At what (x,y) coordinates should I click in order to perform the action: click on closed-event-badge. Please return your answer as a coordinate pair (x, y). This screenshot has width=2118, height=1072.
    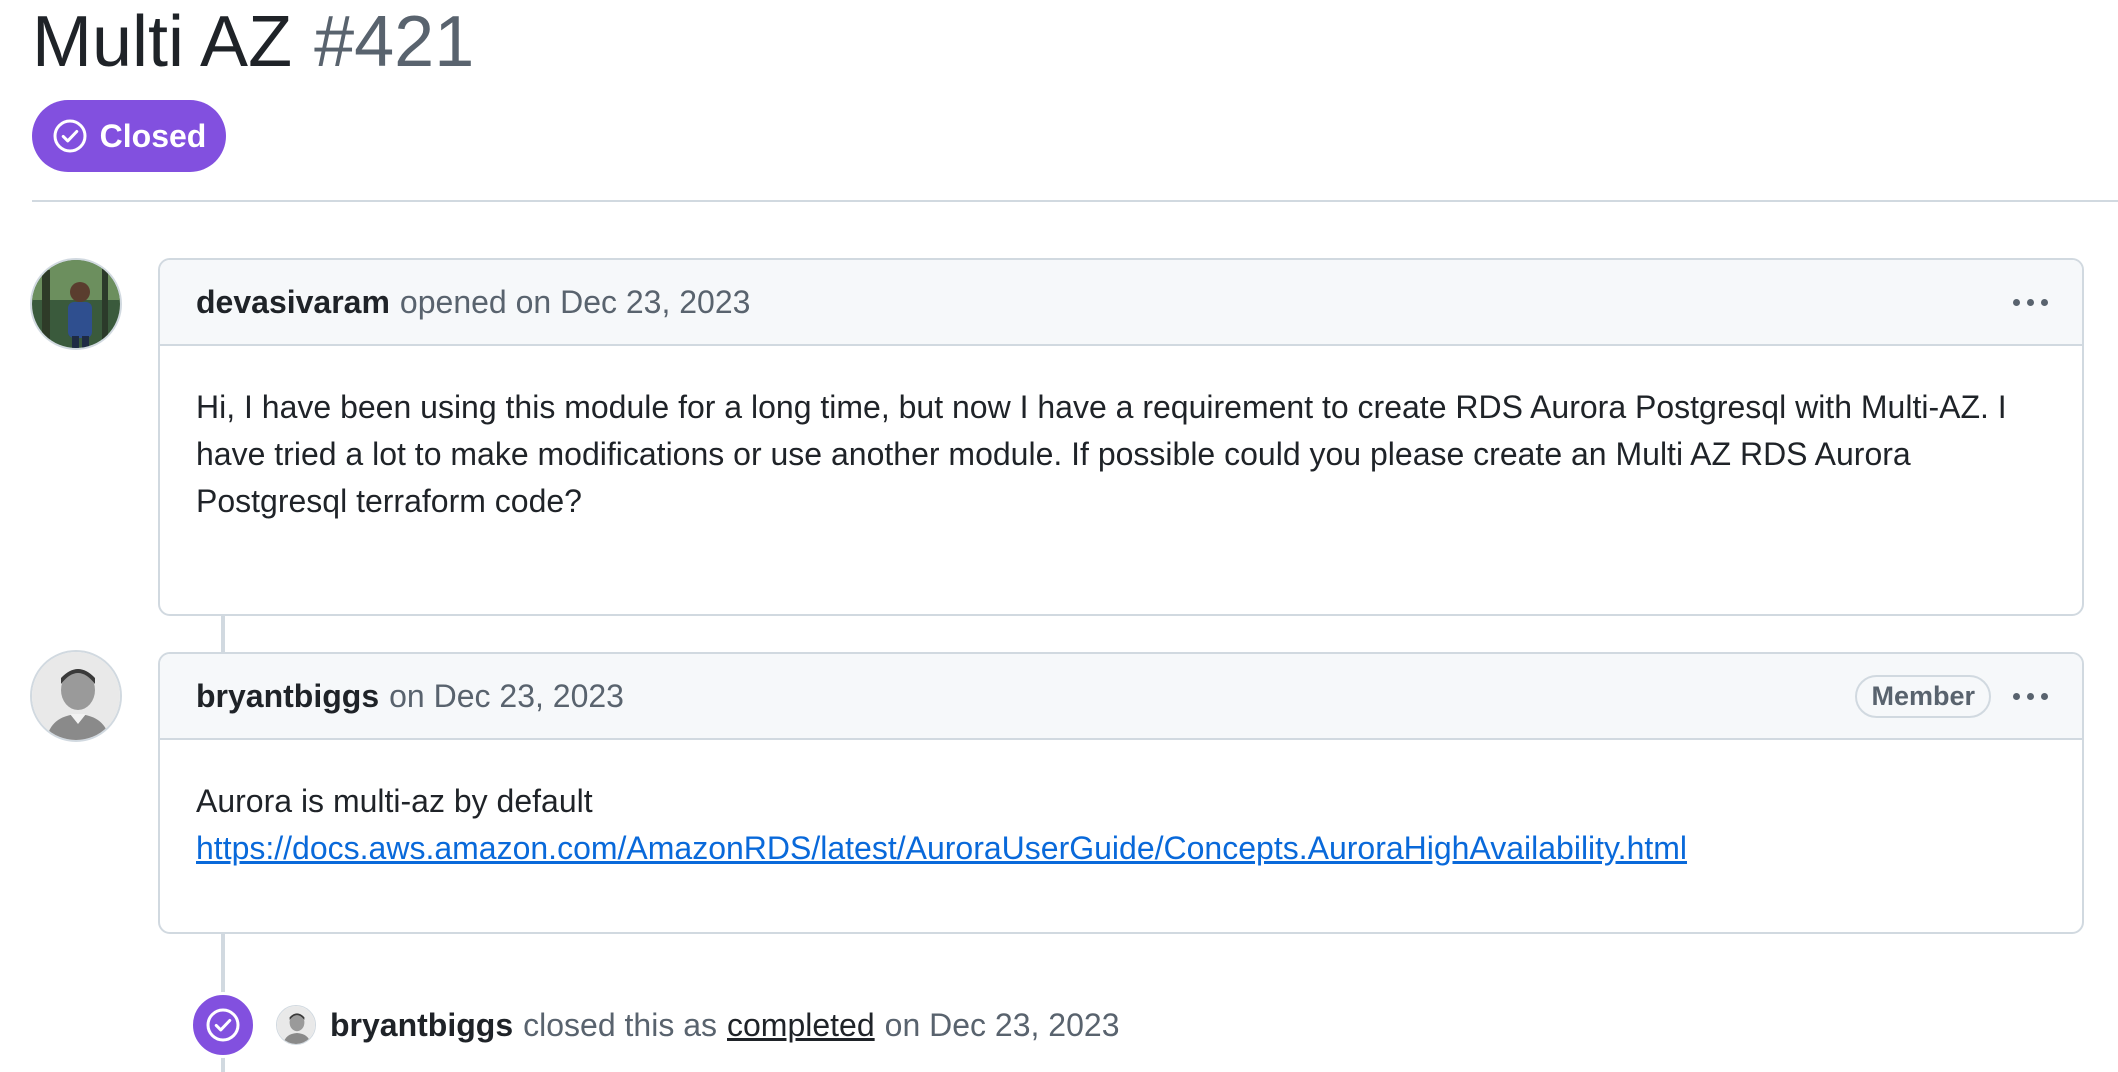
    Looking at the image, I should click on (223, 1025).